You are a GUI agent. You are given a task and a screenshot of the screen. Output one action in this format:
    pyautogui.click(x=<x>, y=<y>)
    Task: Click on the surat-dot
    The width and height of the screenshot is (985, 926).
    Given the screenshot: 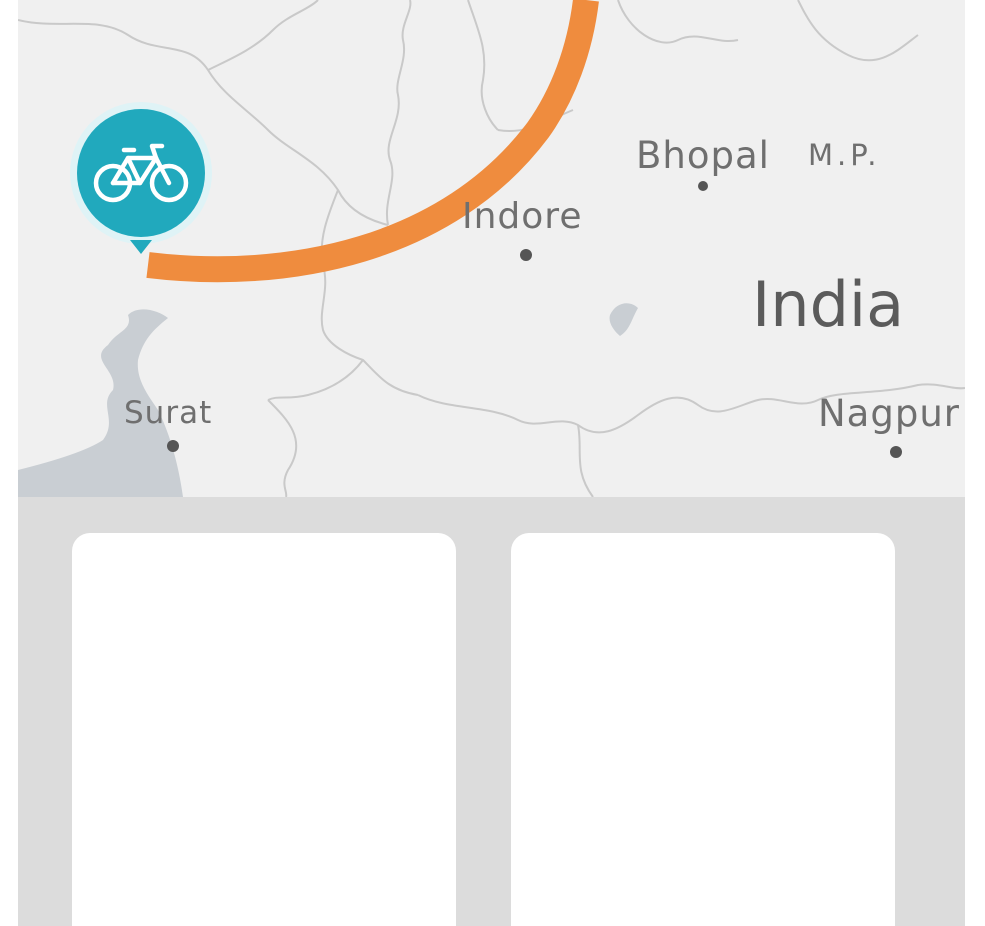 What is the action you would take?
    pyautogui.click(x=173, y=446)
    